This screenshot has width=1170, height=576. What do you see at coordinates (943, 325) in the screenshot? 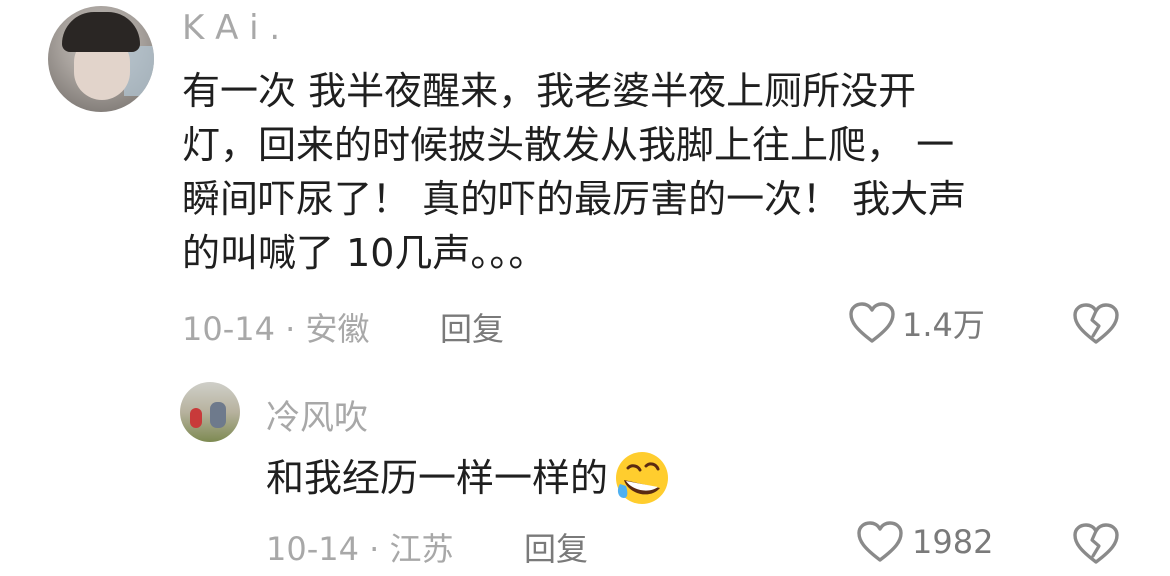
I see `like-count: 1.4万` at bounding box center [943, 325].